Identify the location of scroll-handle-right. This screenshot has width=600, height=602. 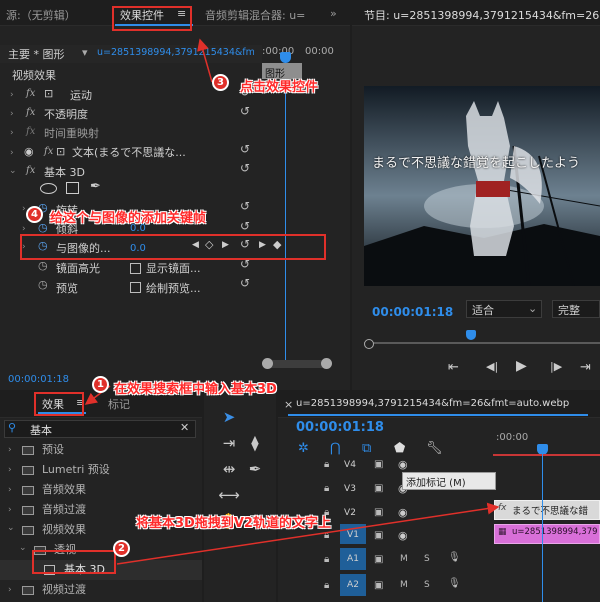
(326, 363).